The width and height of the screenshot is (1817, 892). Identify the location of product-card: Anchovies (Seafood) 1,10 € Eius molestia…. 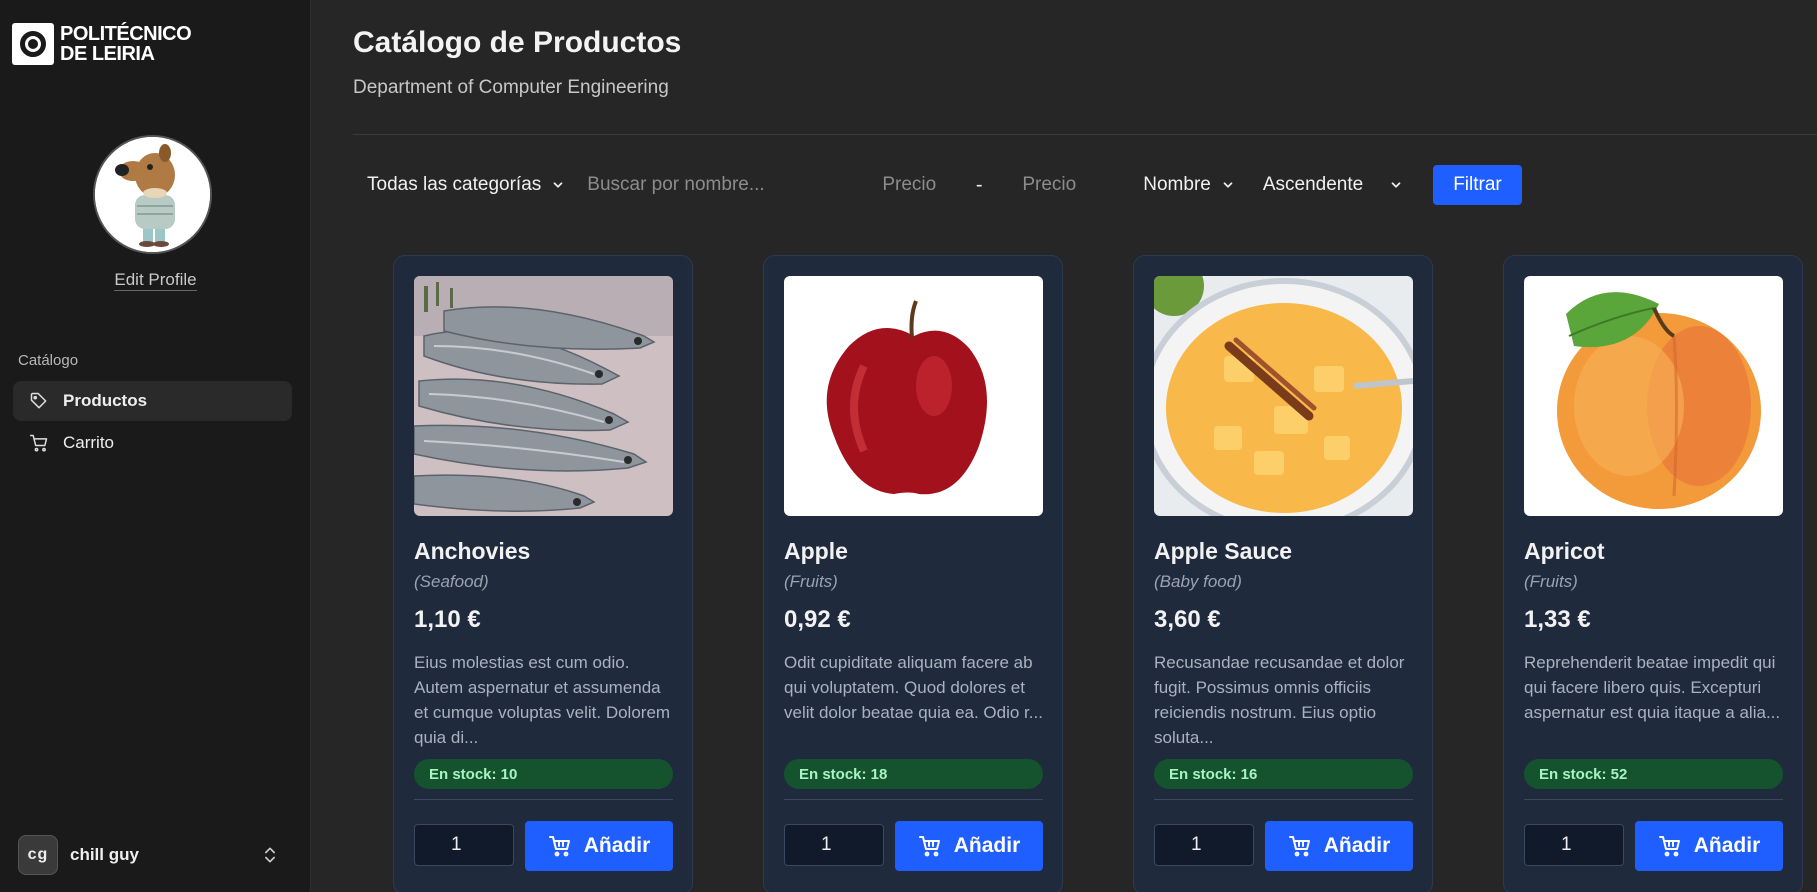
(543, 573).